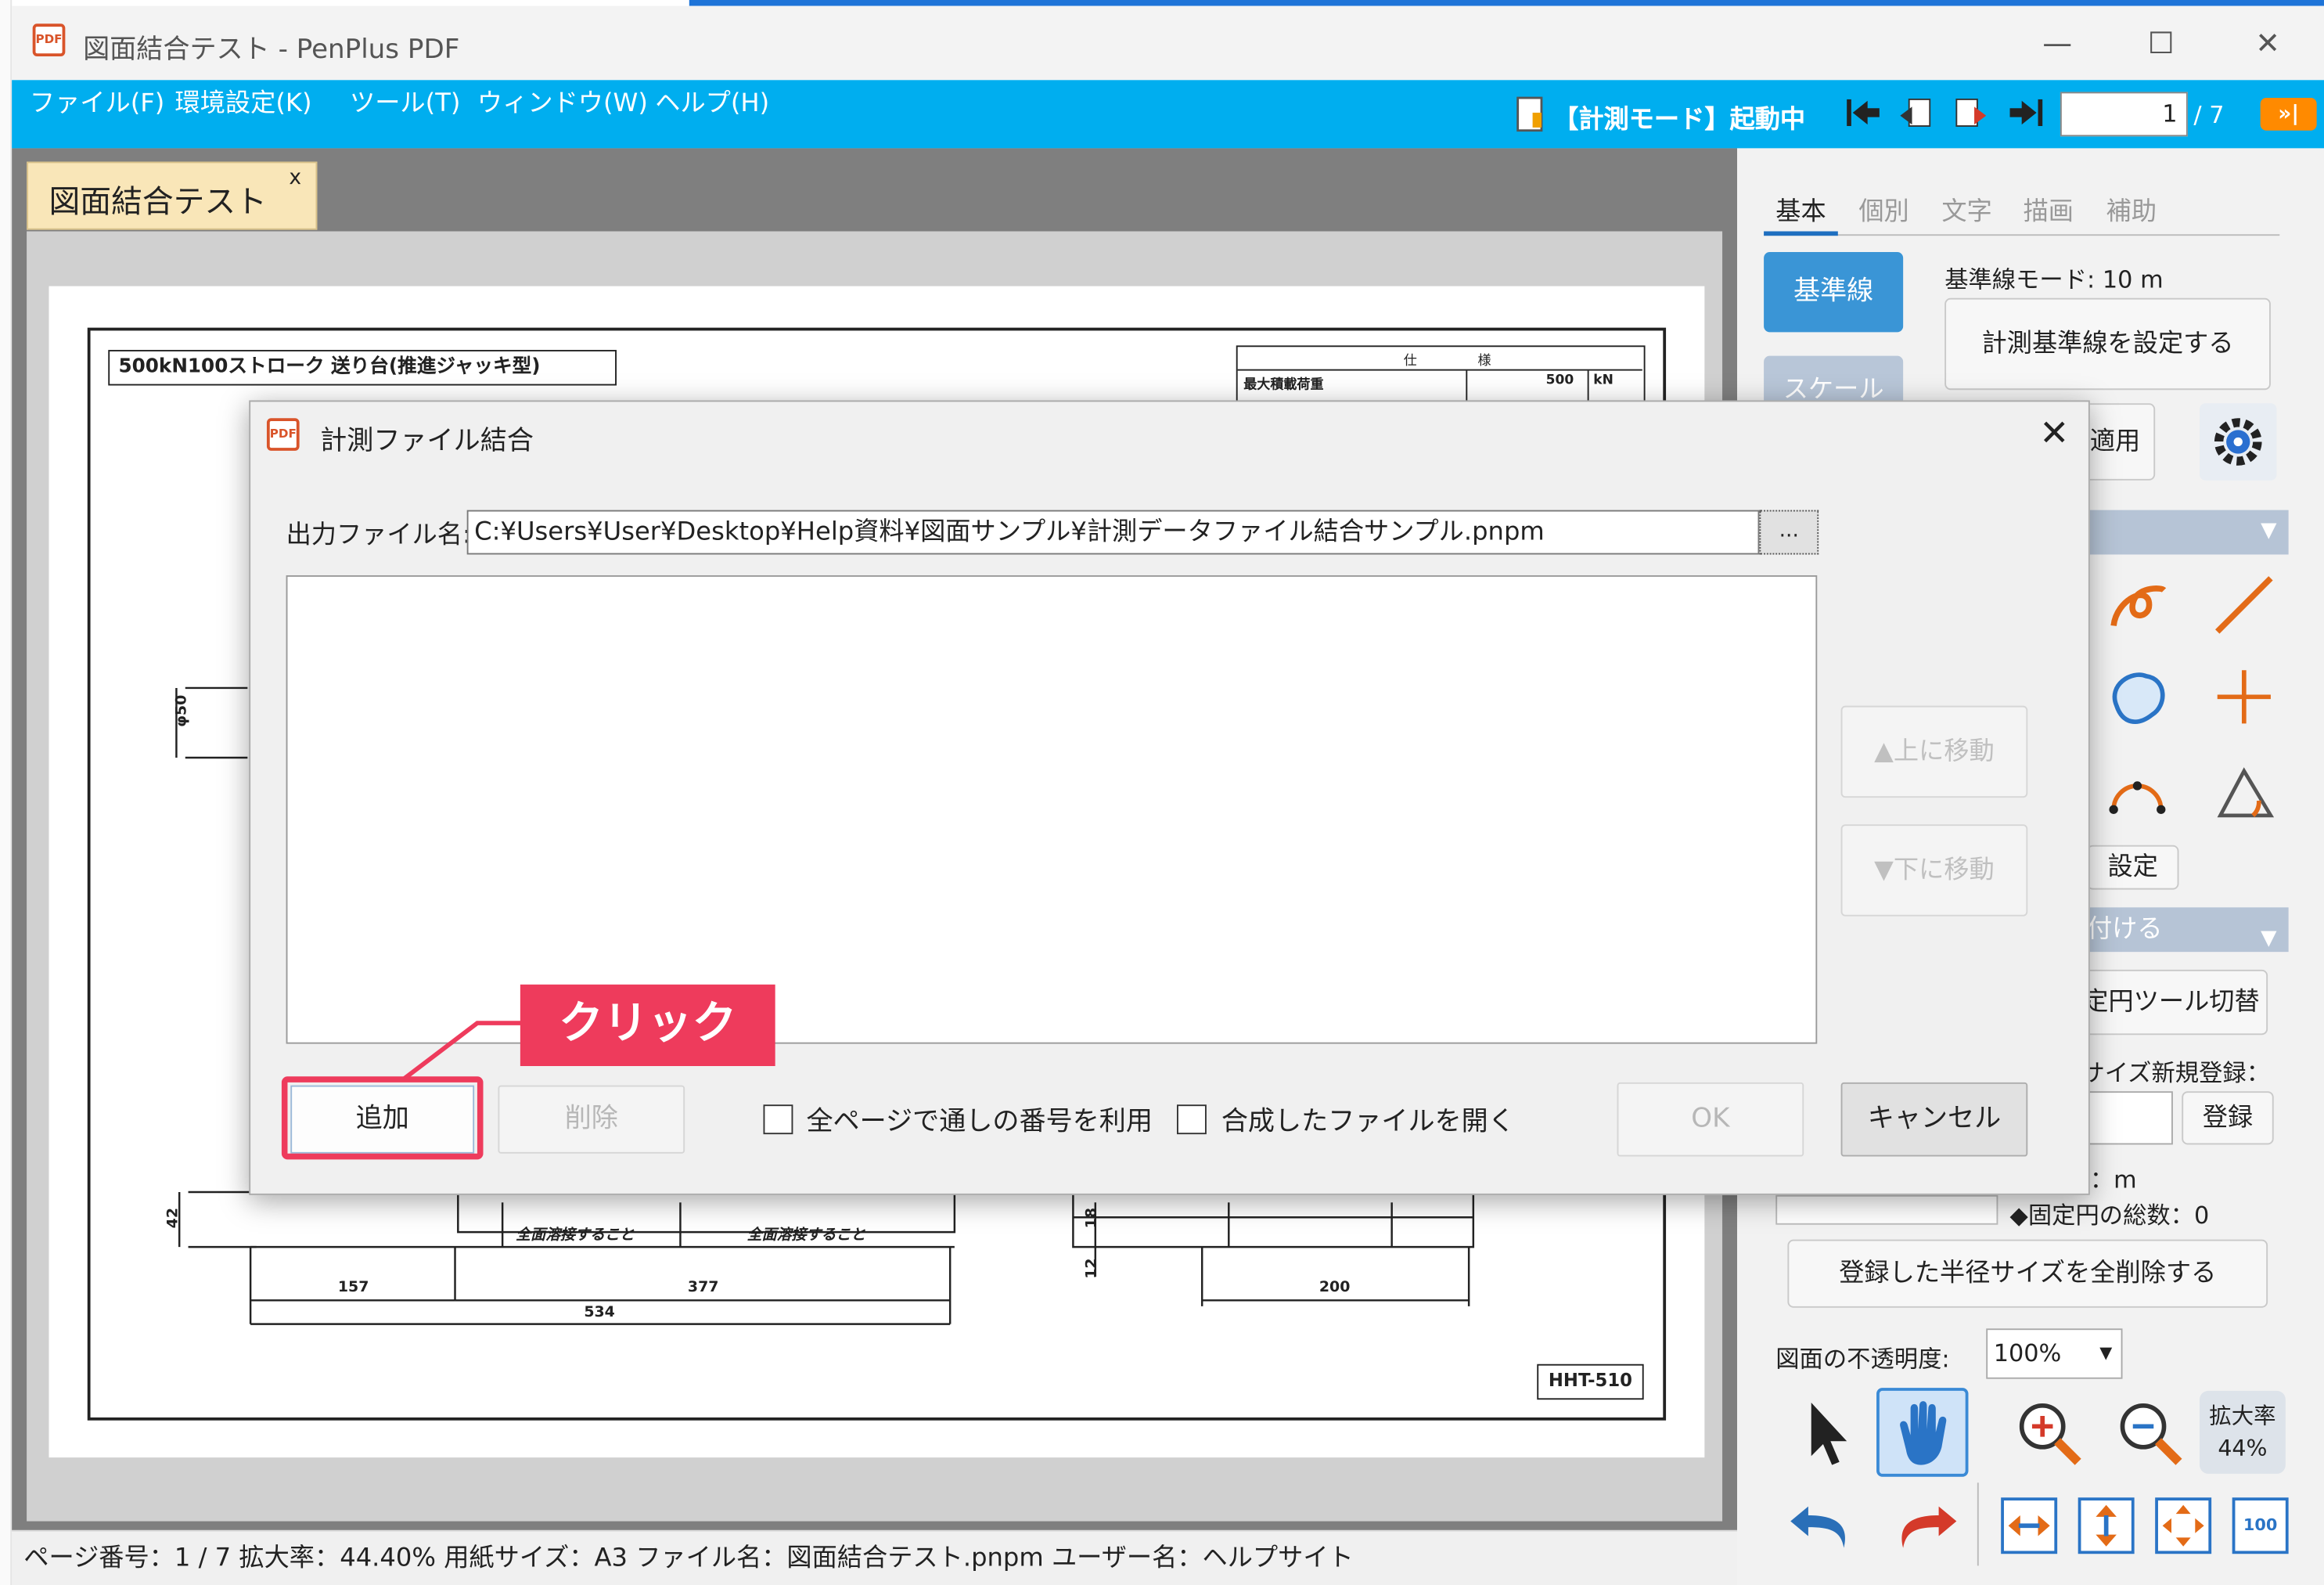 This screenshot has width=2324, height=1585. Describe the element at coordinates (382, 1118) in the screenshot. I see `click-highlight` at that location.